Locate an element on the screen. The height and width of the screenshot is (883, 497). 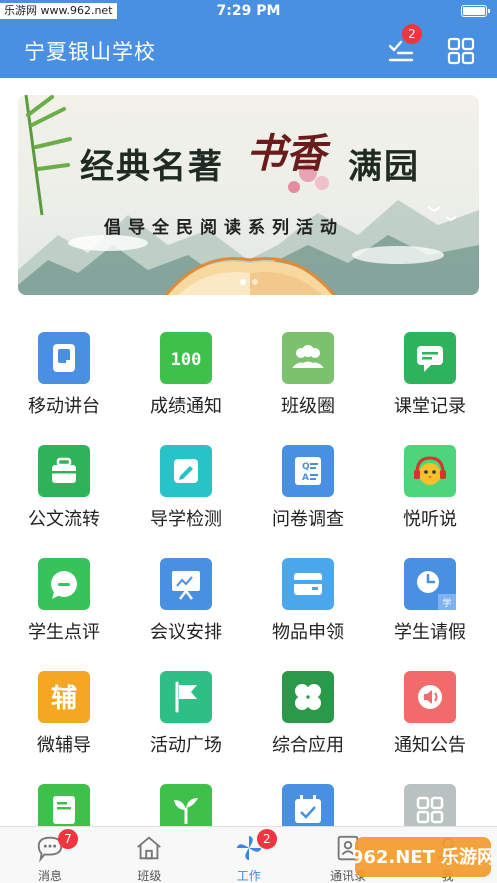
grid-item: 导学检测 is located at coordinates (186, 493).